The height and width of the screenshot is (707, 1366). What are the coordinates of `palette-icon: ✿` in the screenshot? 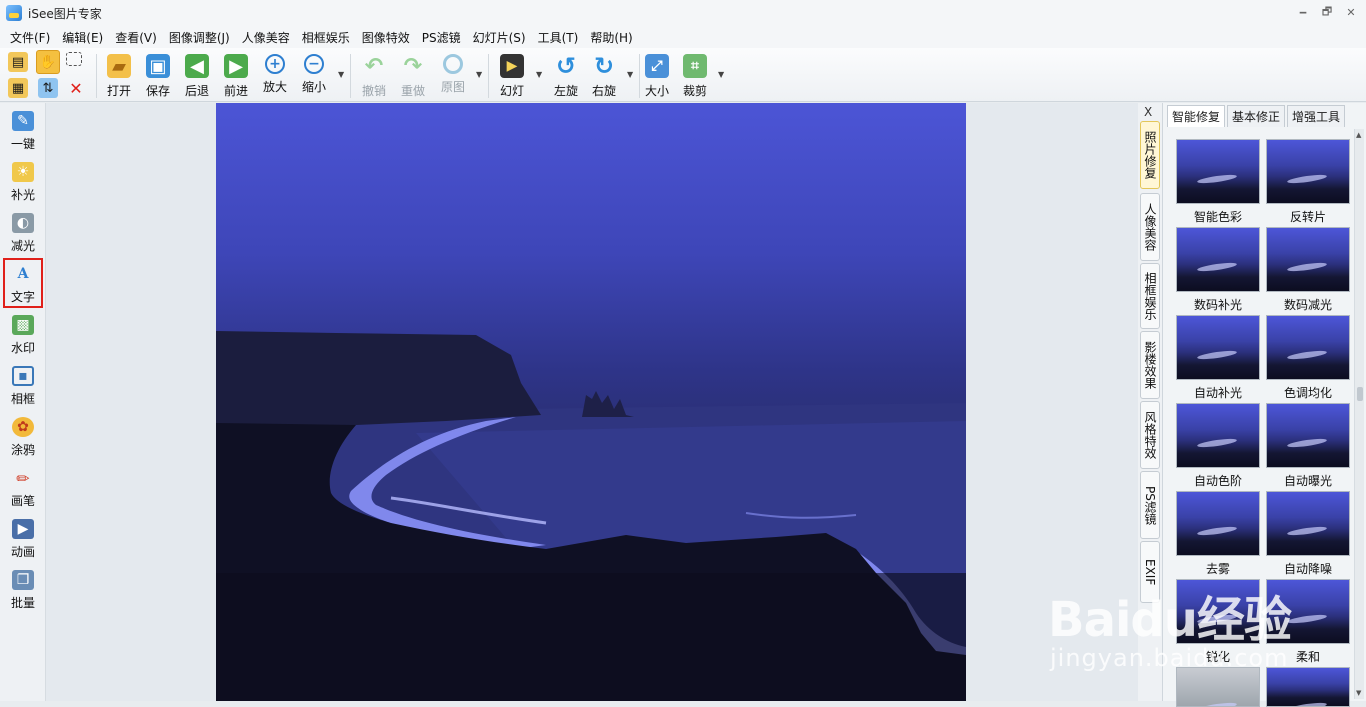 It's located at (23, 427).